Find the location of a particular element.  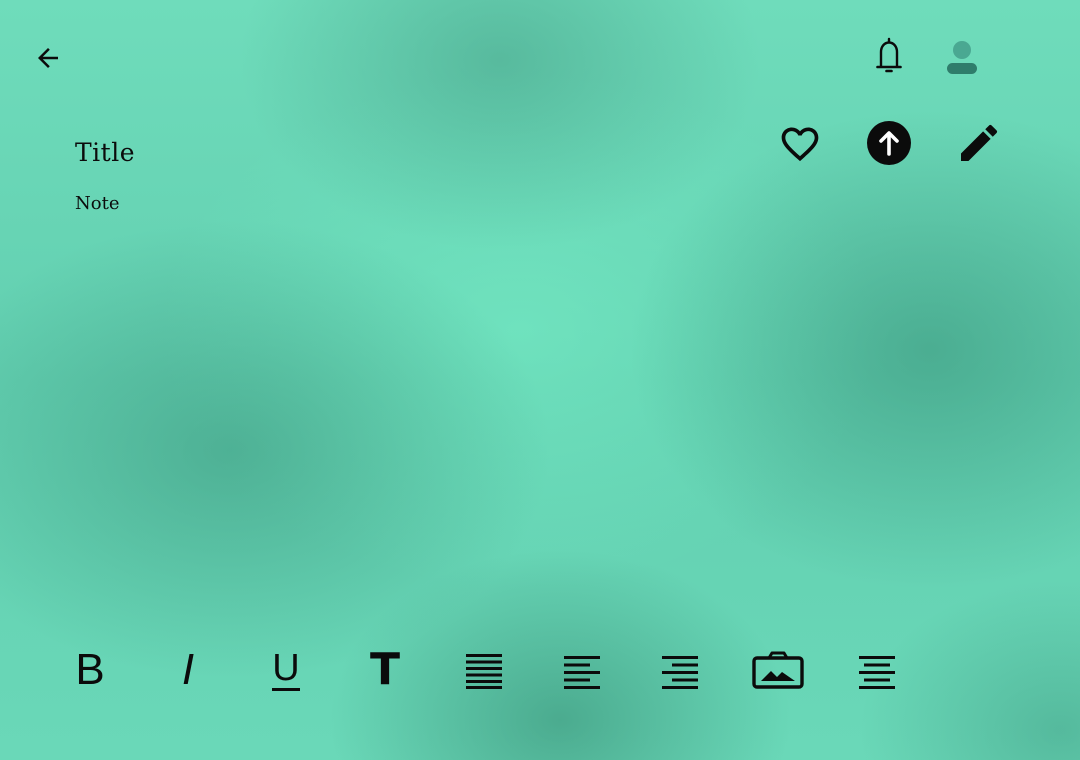

underline-icon: U is located at coordinates (286, 669).